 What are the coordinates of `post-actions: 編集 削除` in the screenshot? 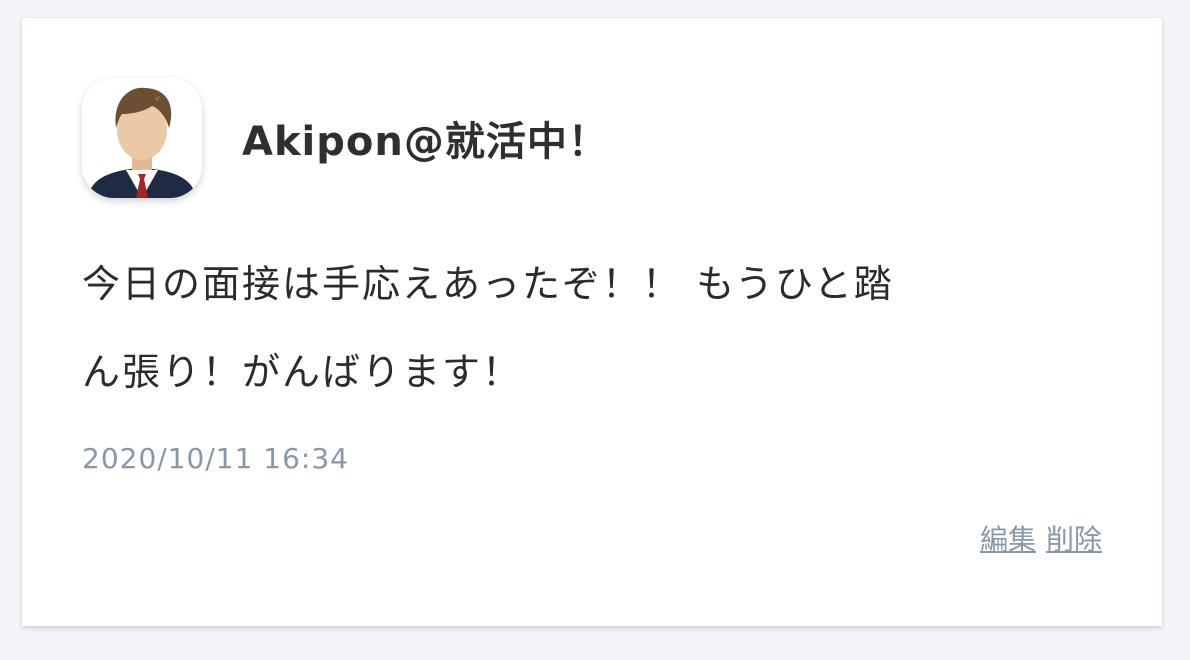 It's located at (1041, 538).